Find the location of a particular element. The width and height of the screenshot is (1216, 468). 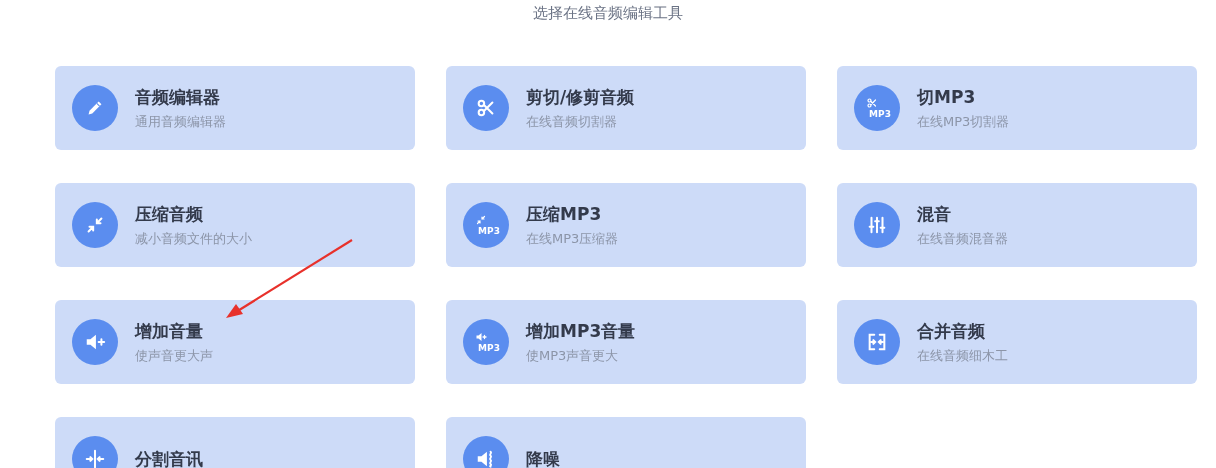

tool-title: 压缩音频 is located at coordinates (169, 214).